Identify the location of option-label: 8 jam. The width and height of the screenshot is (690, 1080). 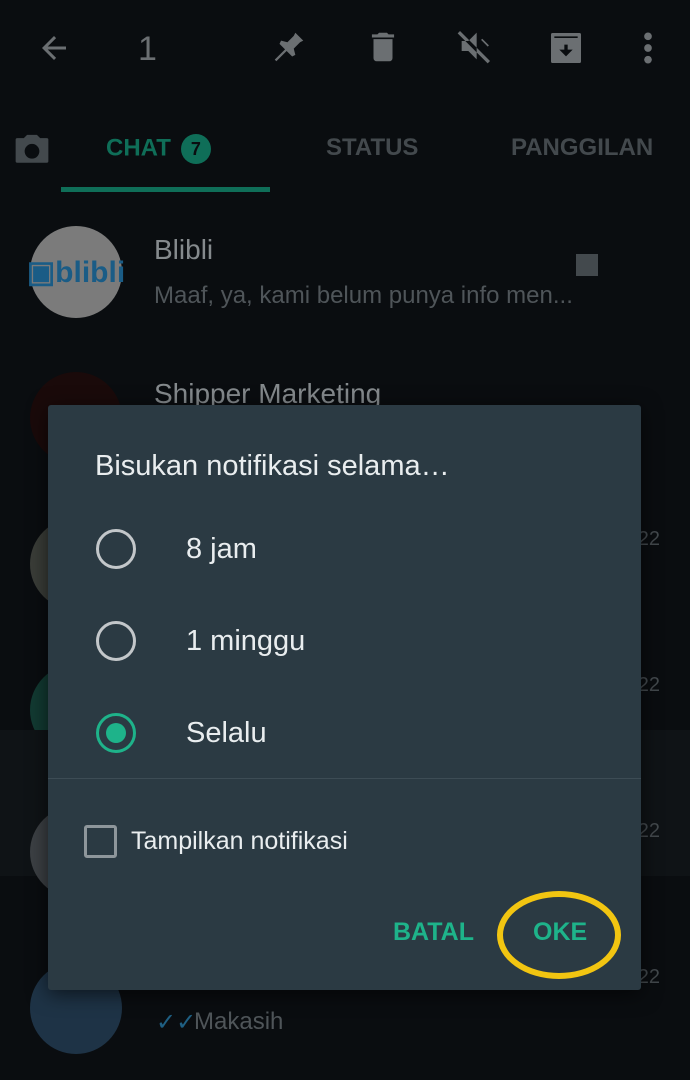
(221, 548).